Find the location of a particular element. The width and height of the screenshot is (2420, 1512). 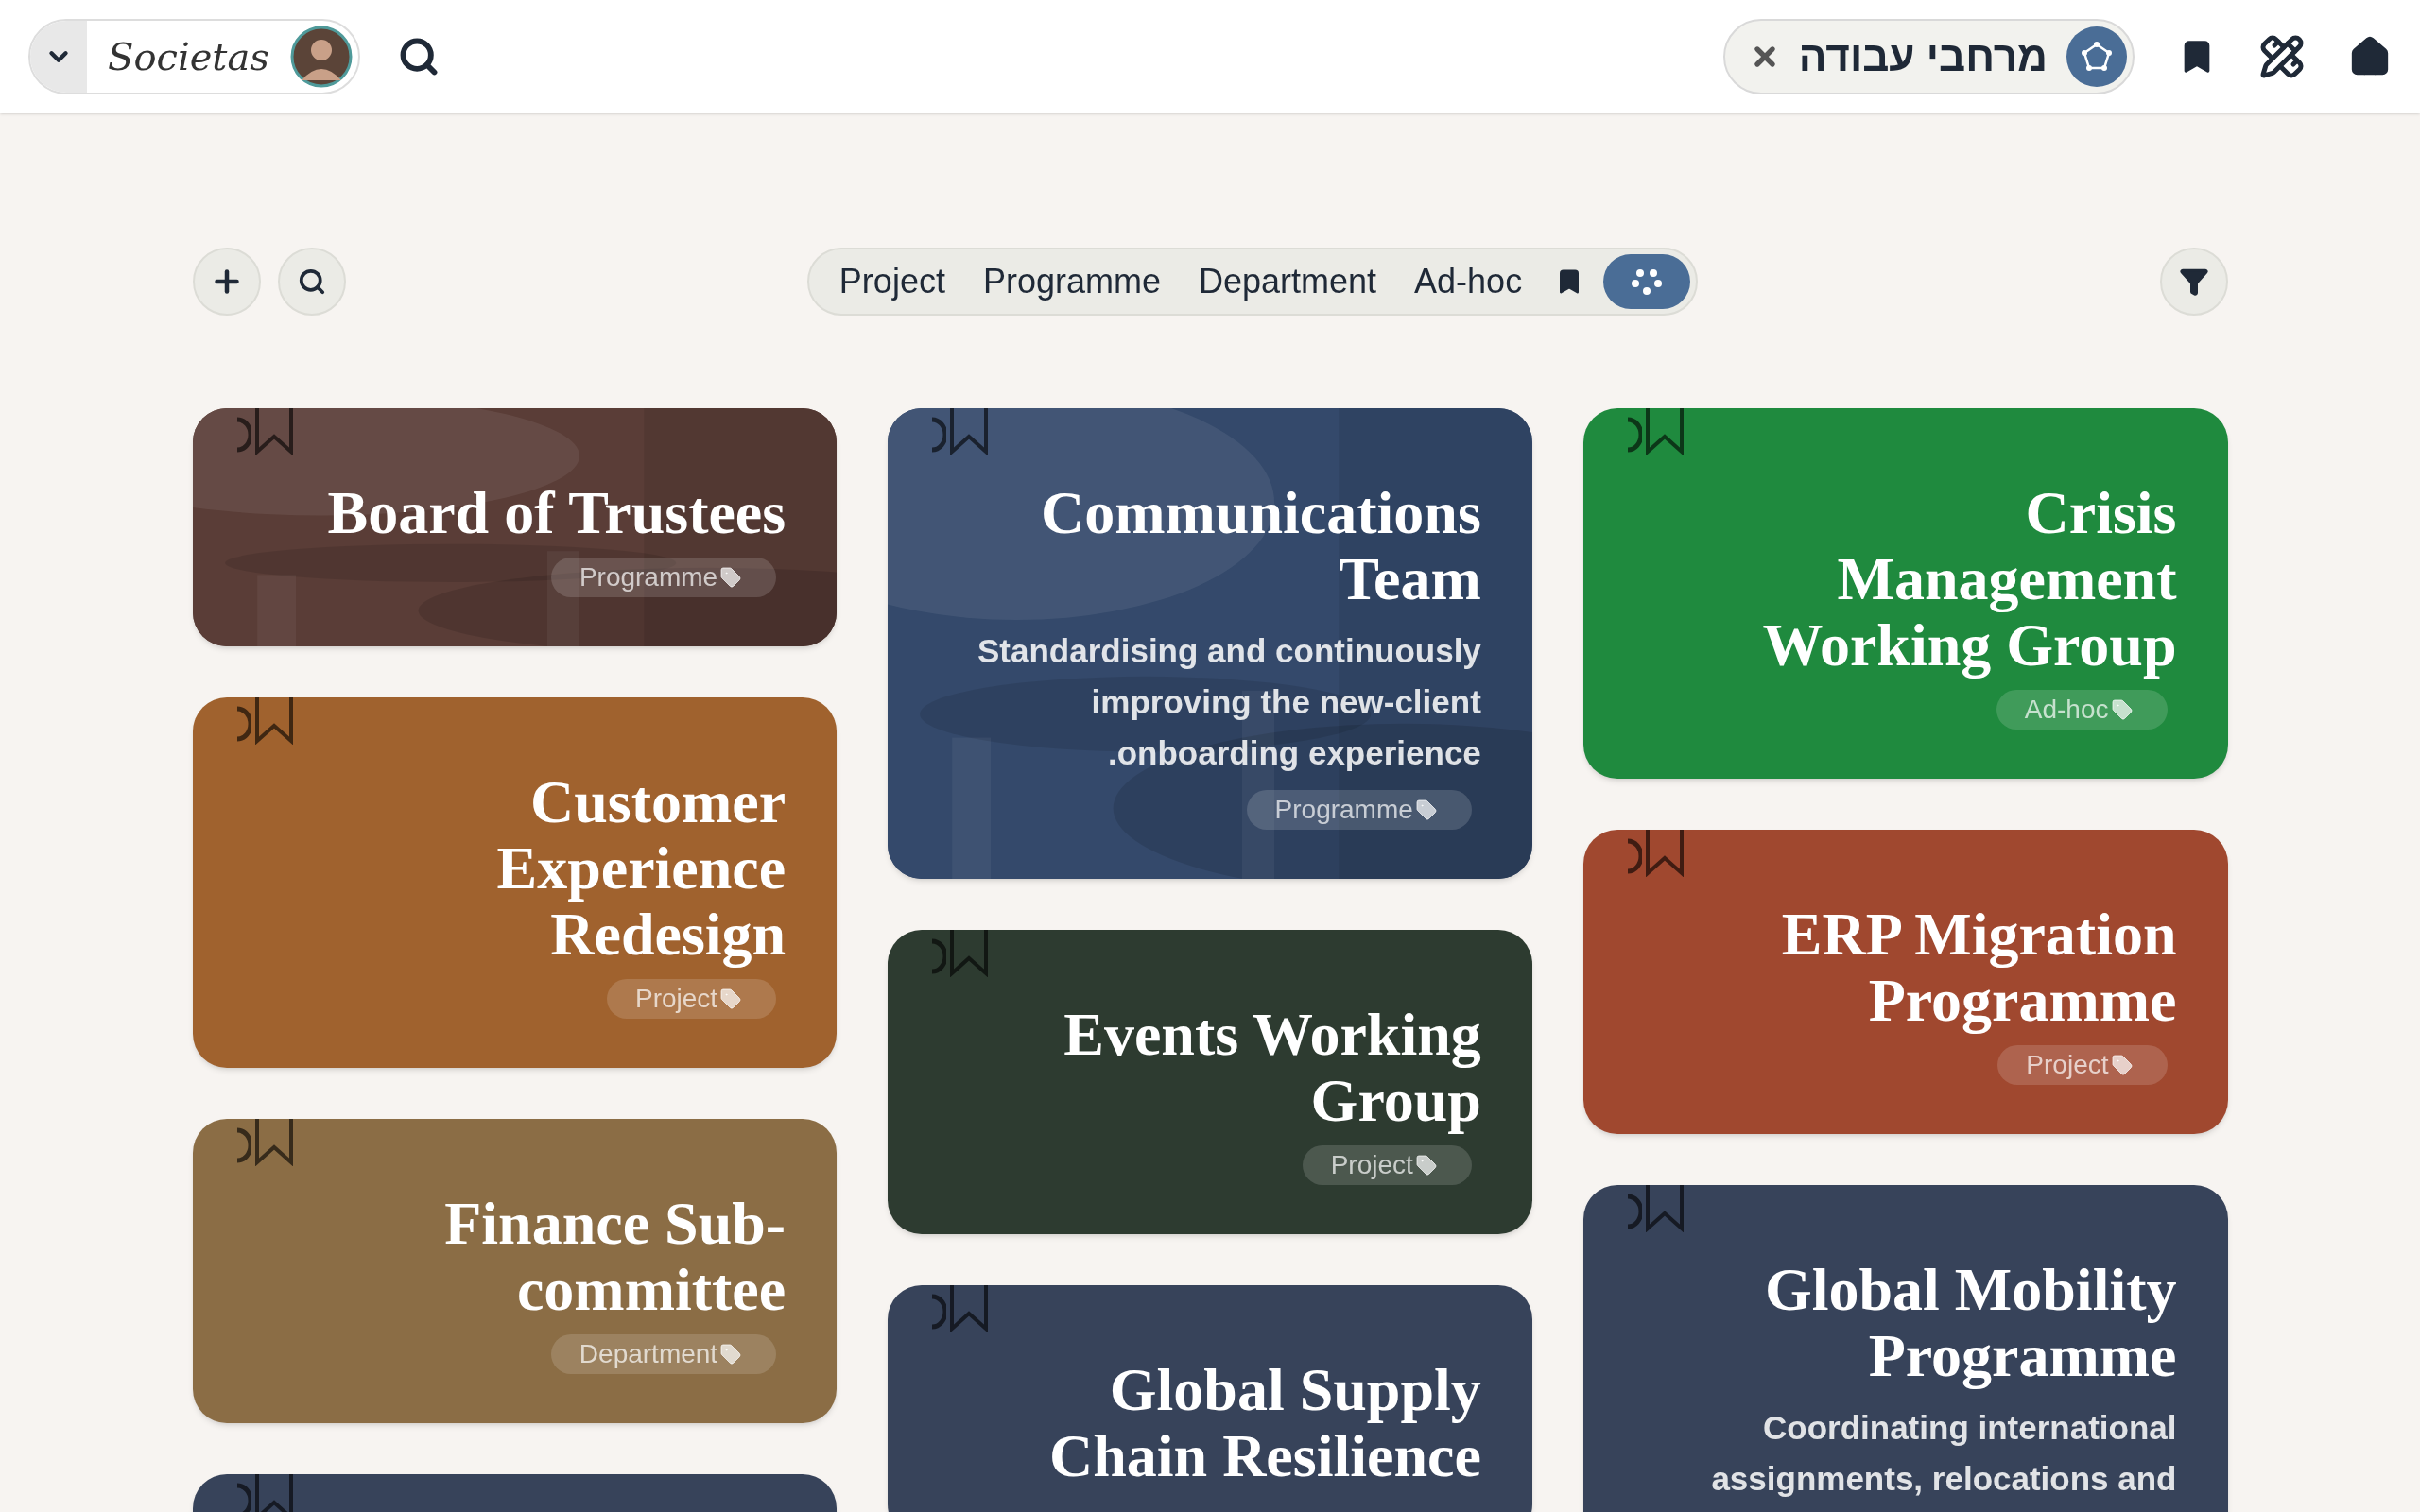

workspace-label: מרחבי עבודה is located at coordinates (1923, 56).